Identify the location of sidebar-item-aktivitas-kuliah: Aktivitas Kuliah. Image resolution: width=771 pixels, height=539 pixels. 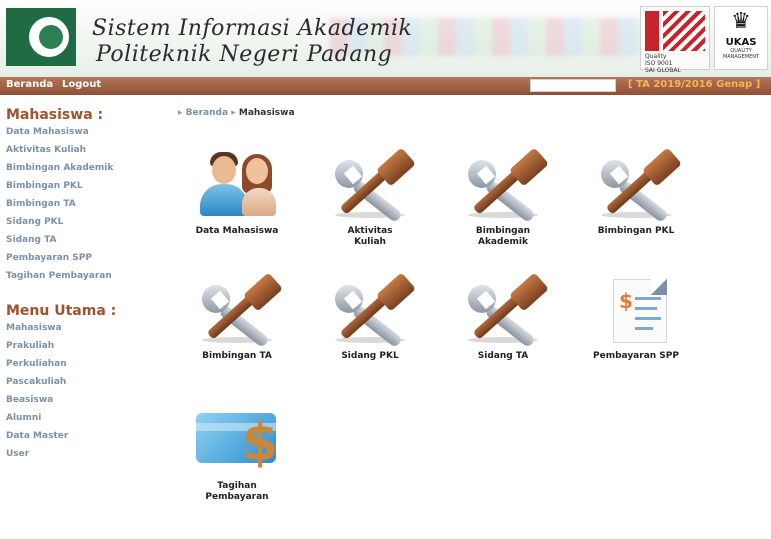
(46, 150).